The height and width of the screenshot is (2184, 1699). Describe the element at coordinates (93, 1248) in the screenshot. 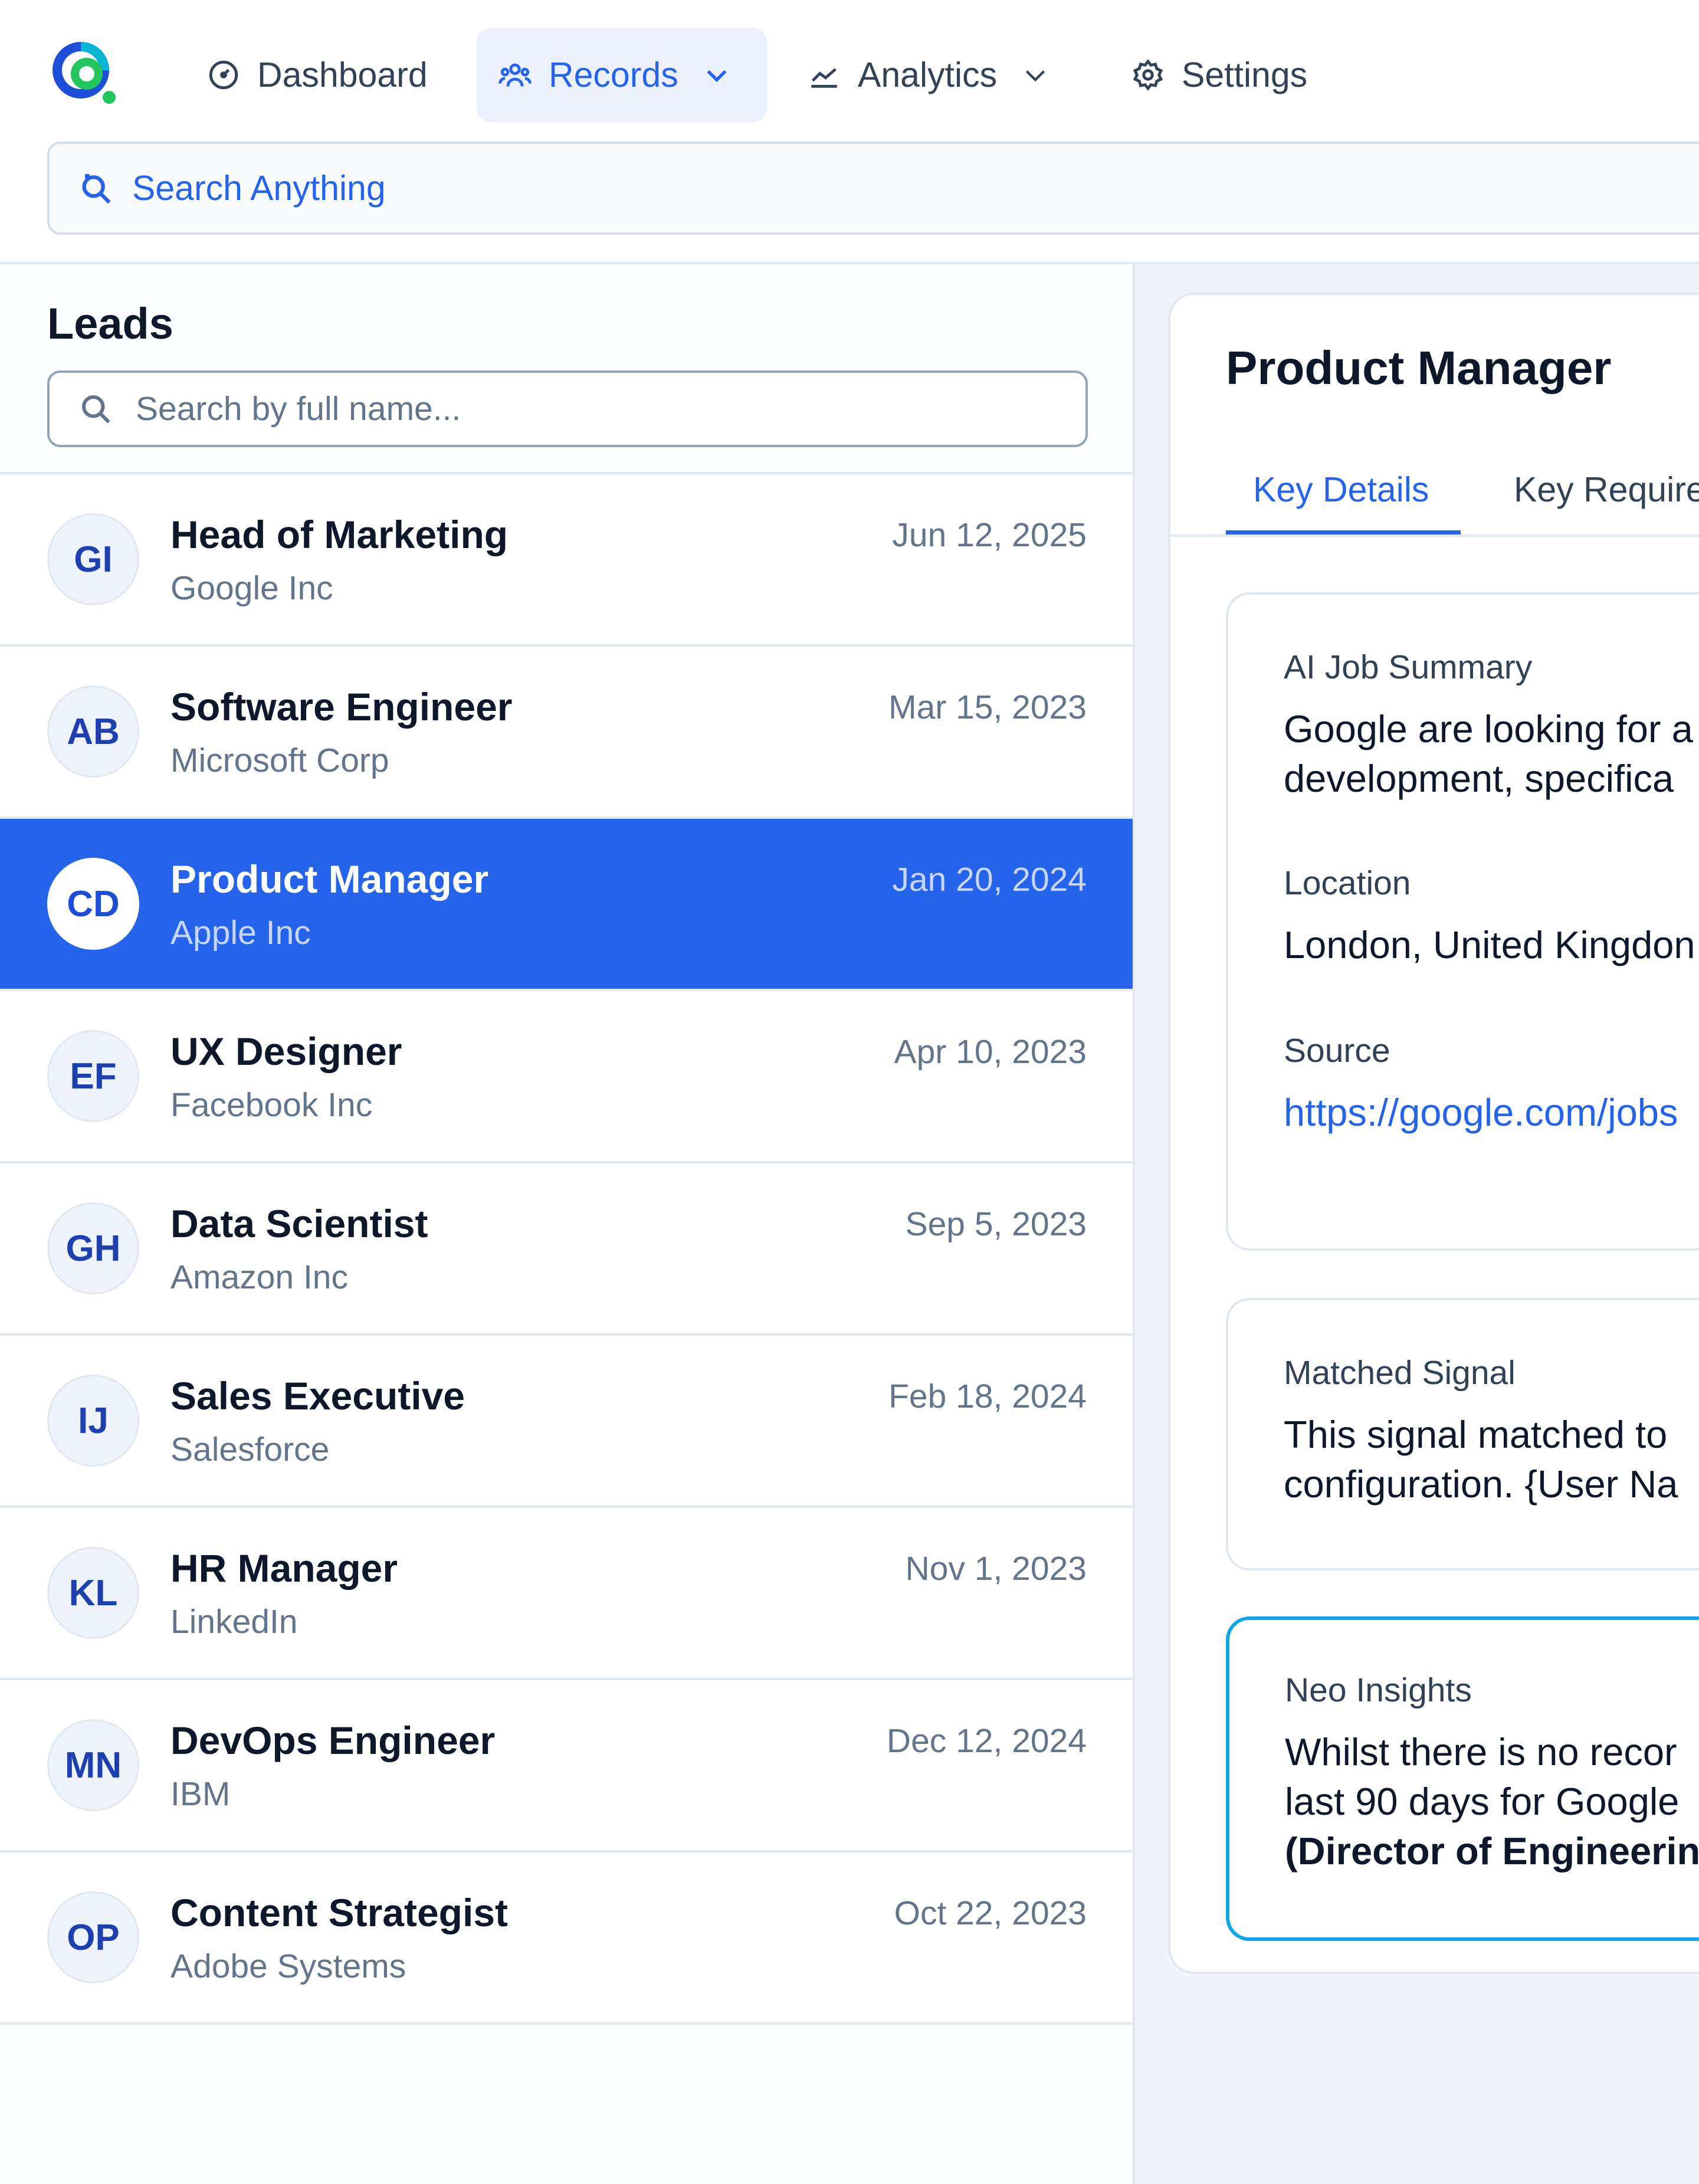

I see `avatar: GH` at that location.